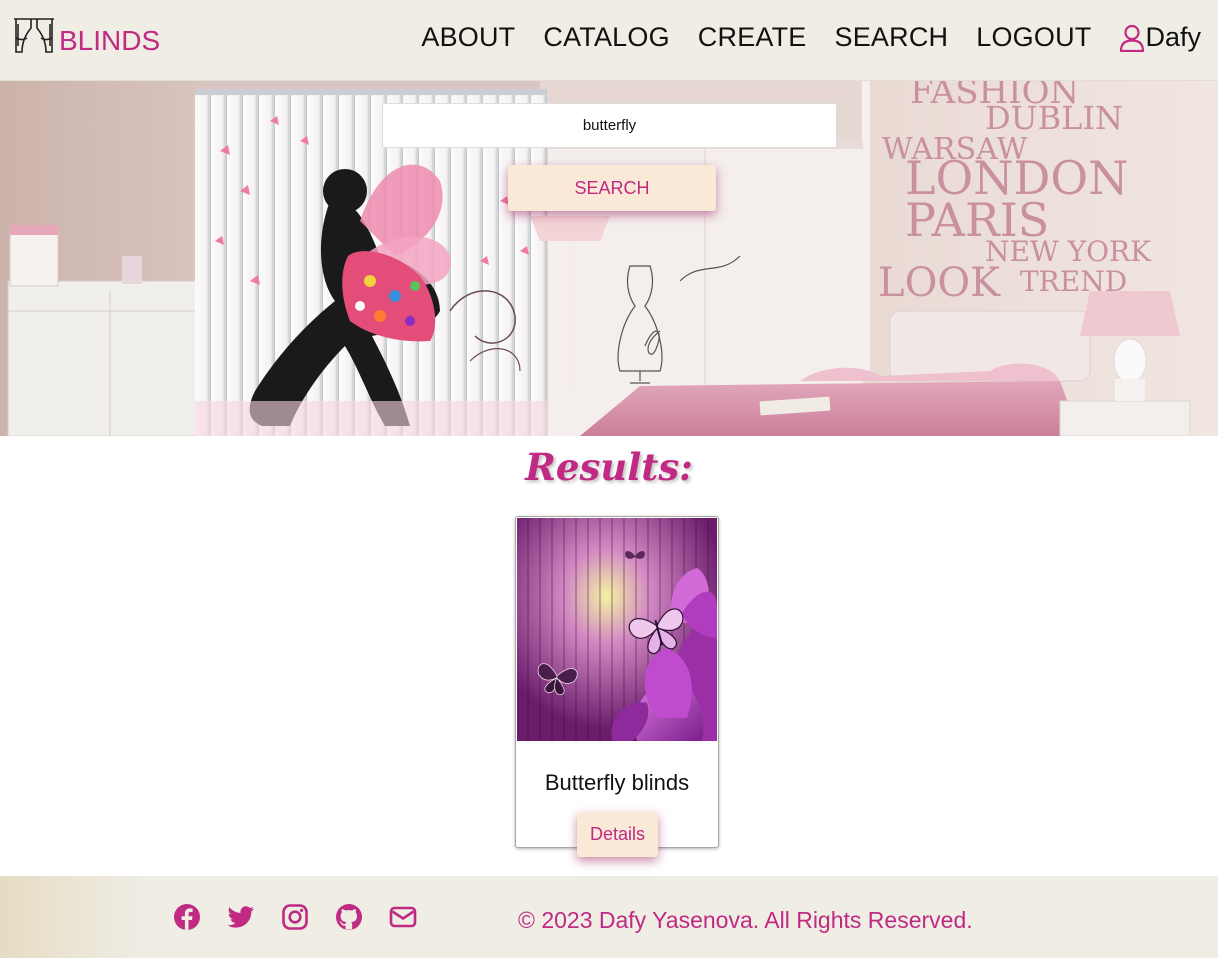  Describe the element at coordinates (295, 917) in the screenshot. I see `instagram-icon` at that location.